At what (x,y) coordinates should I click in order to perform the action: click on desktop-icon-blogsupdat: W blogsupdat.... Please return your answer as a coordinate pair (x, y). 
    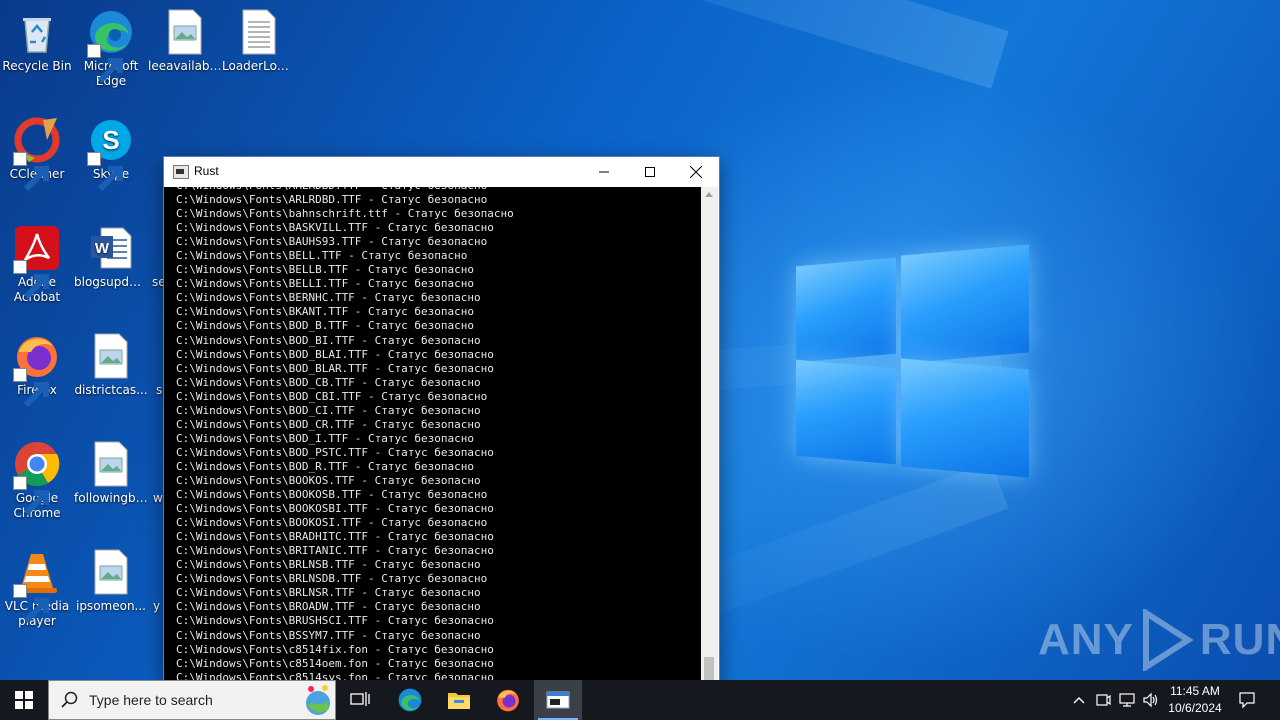
    Looking at the image, I should click on (111, 257).